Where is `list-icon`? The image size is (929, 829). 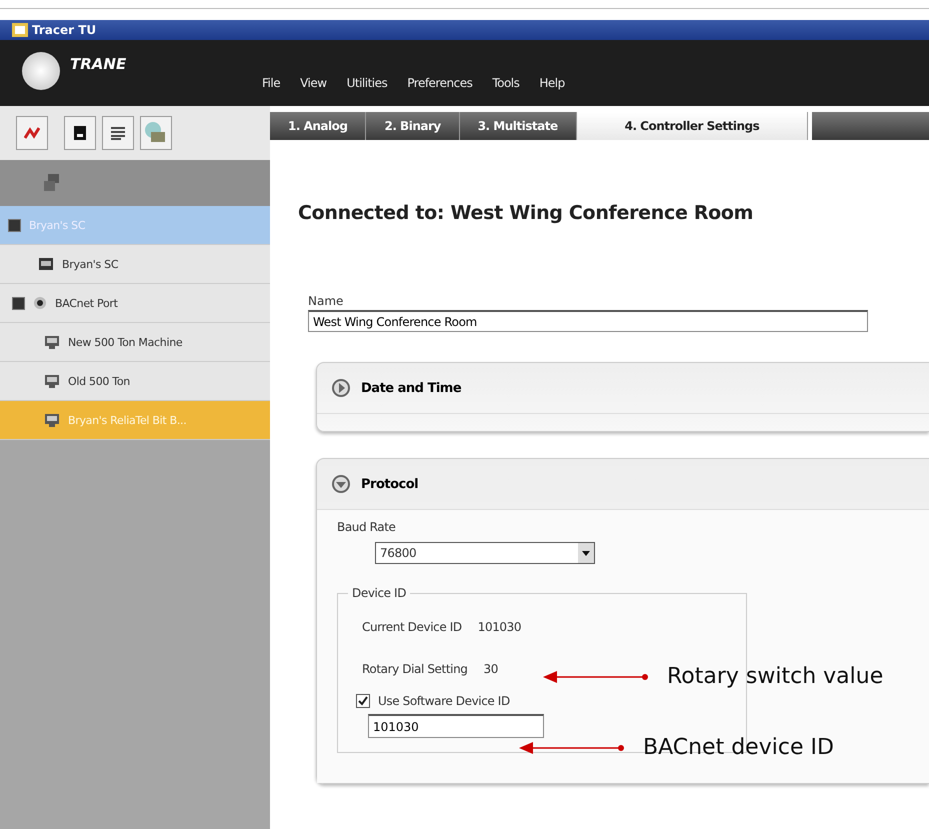
list-icon is located at coordinates (118, 133).